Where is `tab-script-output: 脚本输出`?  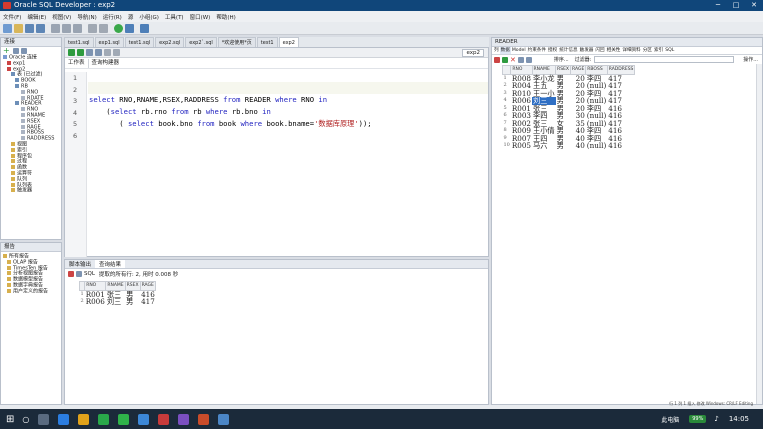
tab-script-output: 脚本输出 is located at coordinates (80, 264).